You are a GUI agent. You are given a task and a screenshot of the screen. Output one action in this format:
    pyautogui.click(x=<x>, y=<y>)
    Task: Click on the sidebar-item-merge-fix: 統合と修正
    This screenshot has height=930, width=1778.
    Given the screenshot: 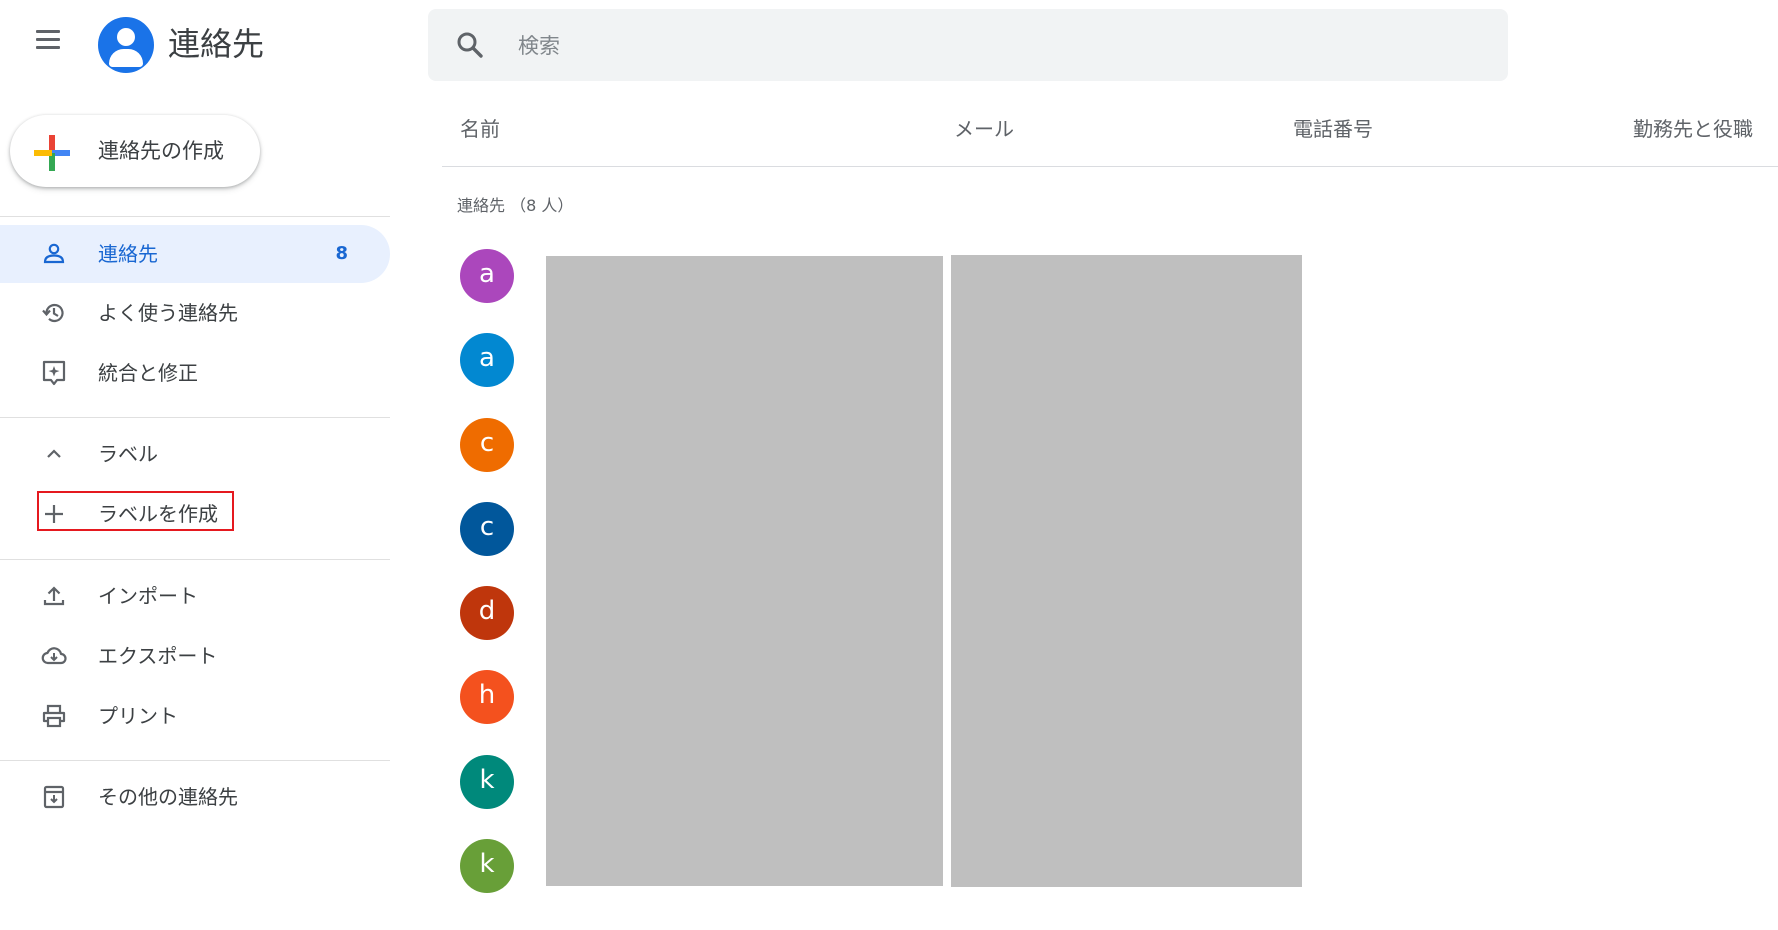 What is the action you would take?
    pyautogui.click(x=195, y=373)
    